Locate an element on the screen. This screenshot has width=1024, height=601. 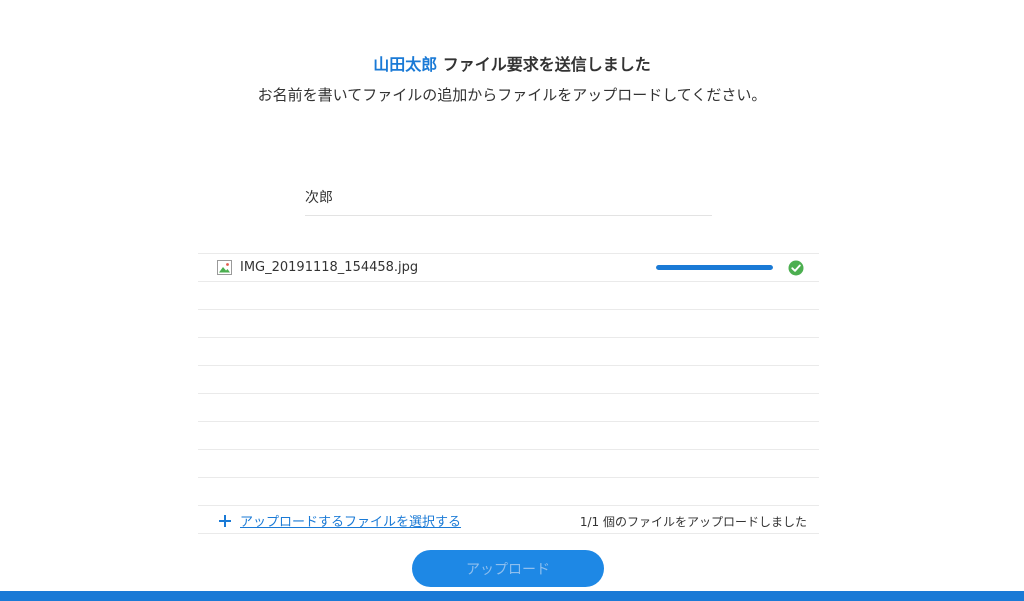
page-title: 山田太郎 ファイル要求を送信しました is located at coordinates (512, 63).